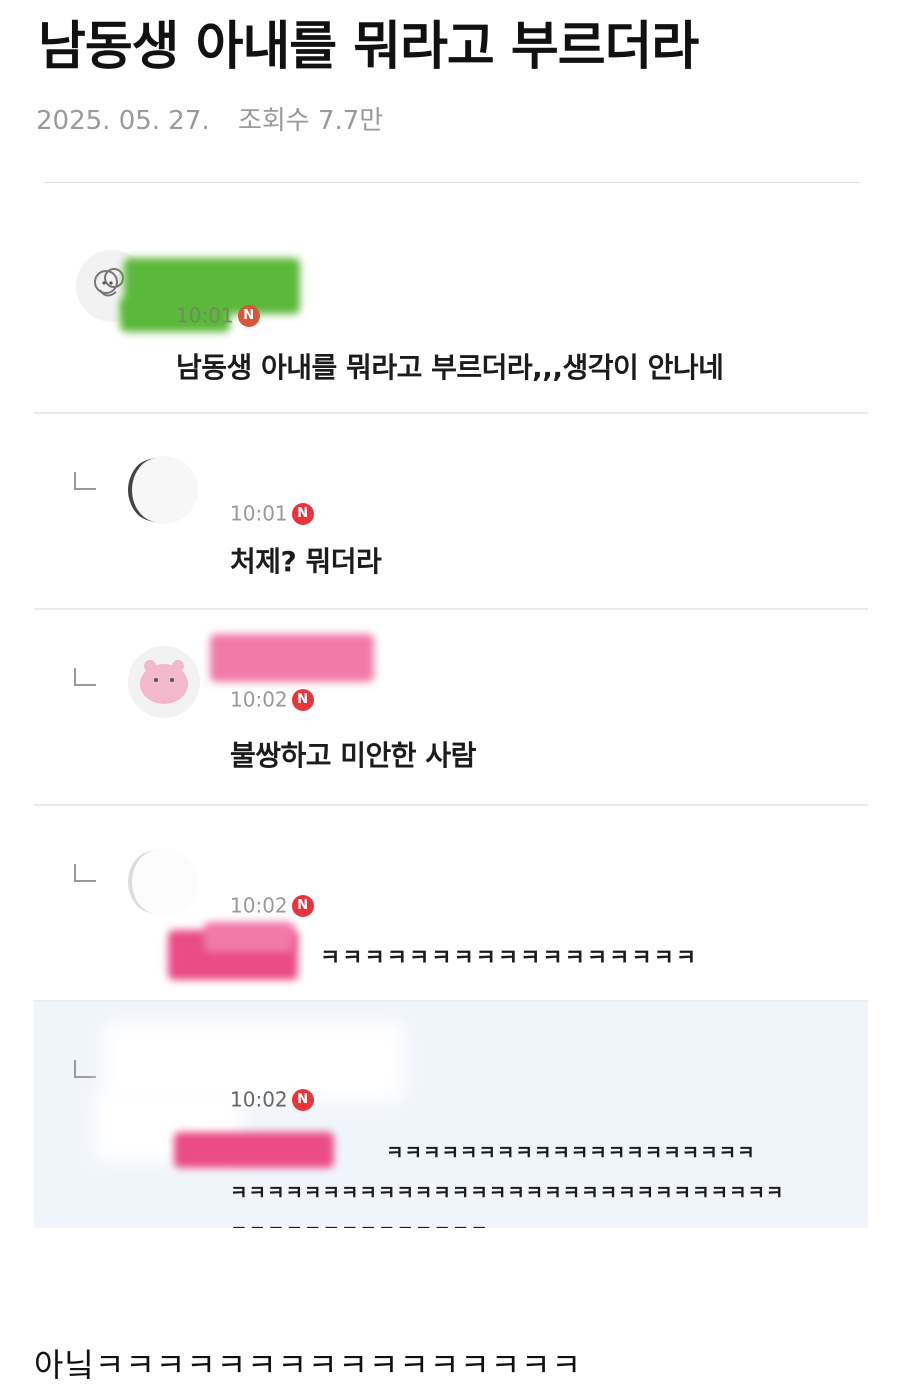 The image size is (900, 1400). What do you see at coordinates (451, 512) in the screenshot?
I see `comment-item: 10:01 N 처제? 뭐더라` at bounding box center [451, 512].